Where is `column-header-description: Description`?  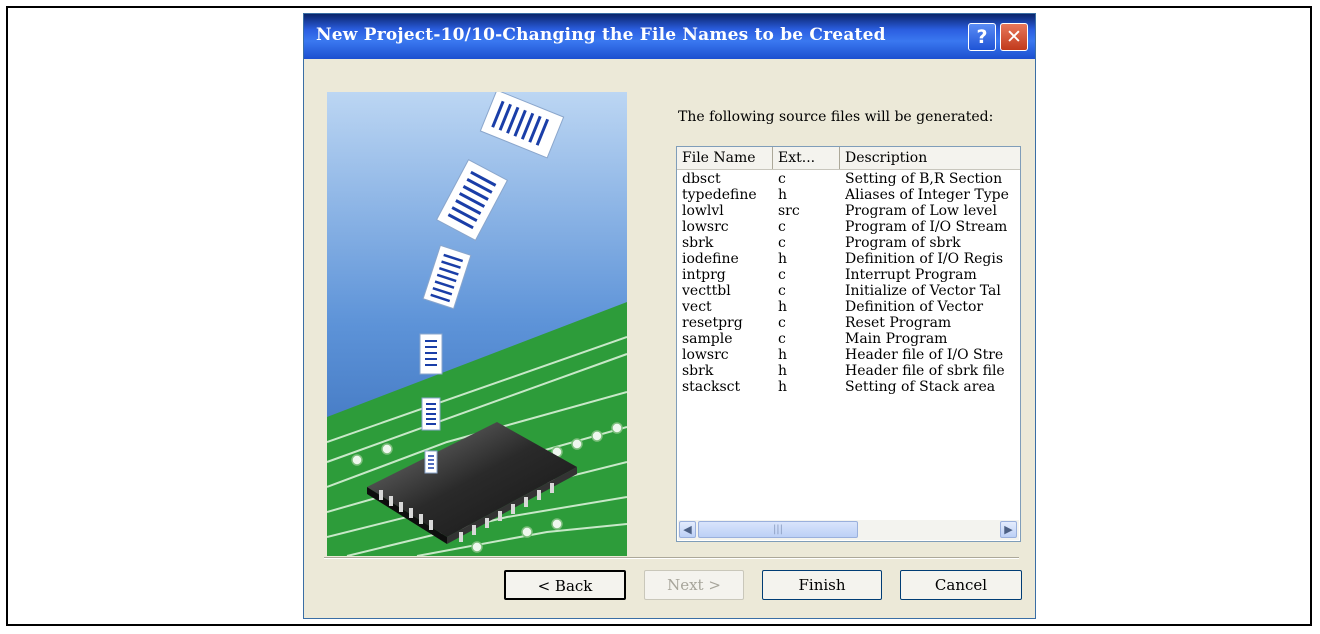 column-header-description: Description is located at coordinates (930, 158).